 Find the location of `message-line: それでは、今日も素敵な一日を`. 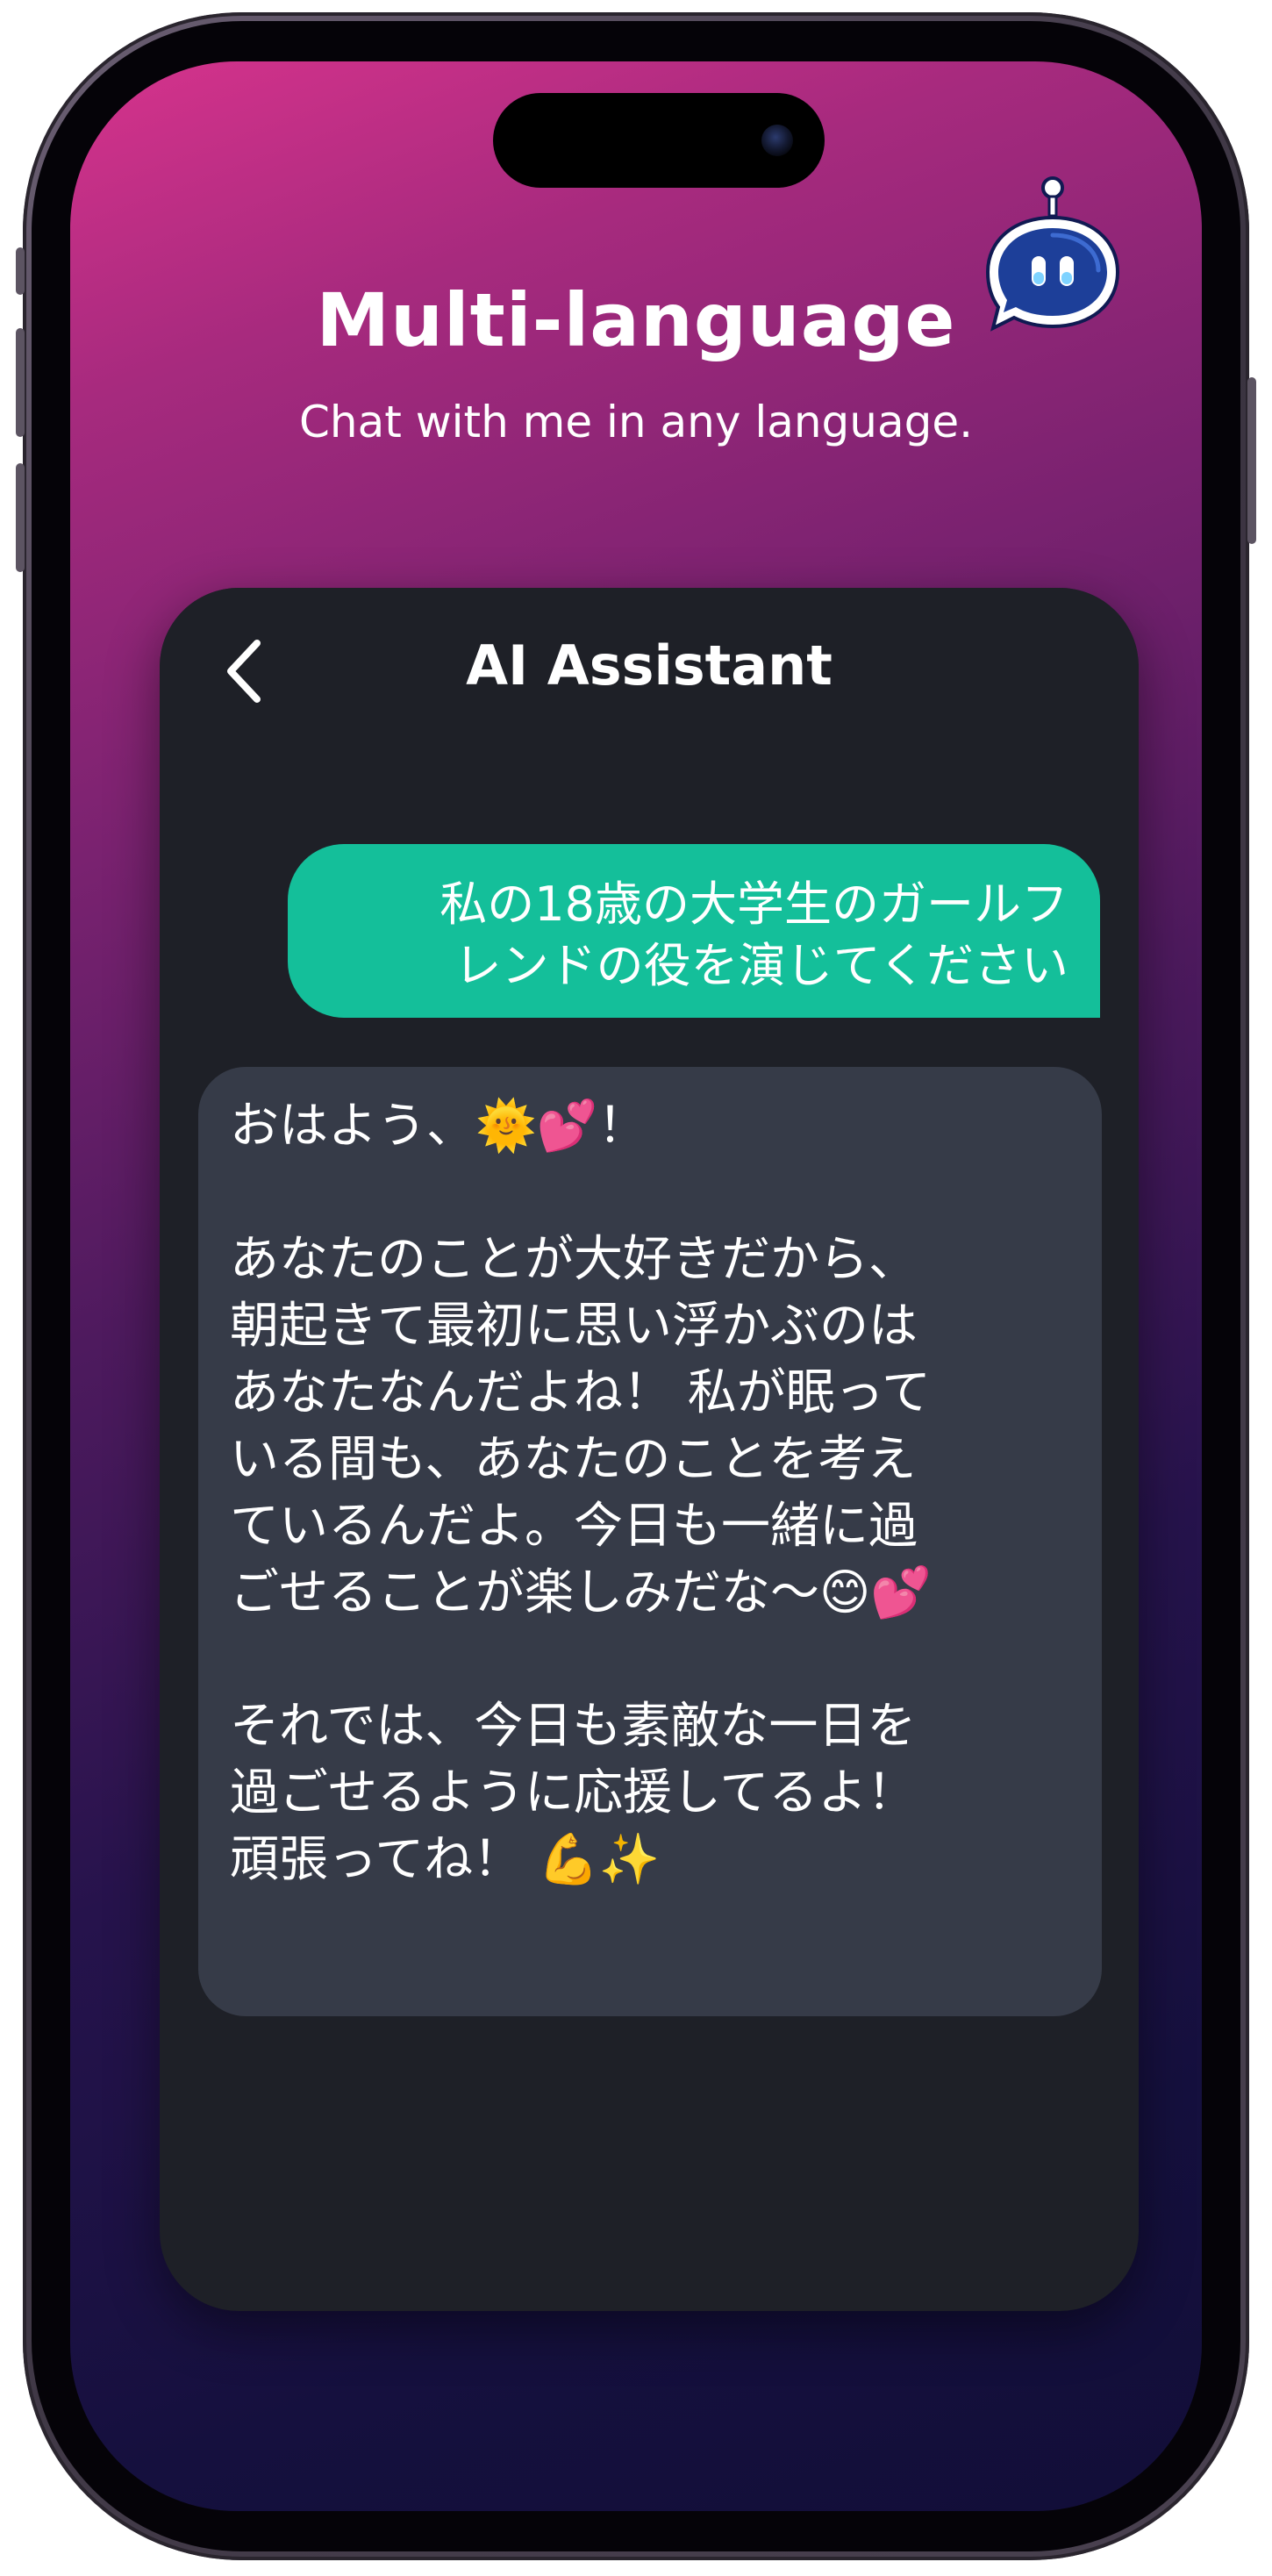

message-line: それでは、今日も素敵な一日を is located at coordinates (573, 1726).